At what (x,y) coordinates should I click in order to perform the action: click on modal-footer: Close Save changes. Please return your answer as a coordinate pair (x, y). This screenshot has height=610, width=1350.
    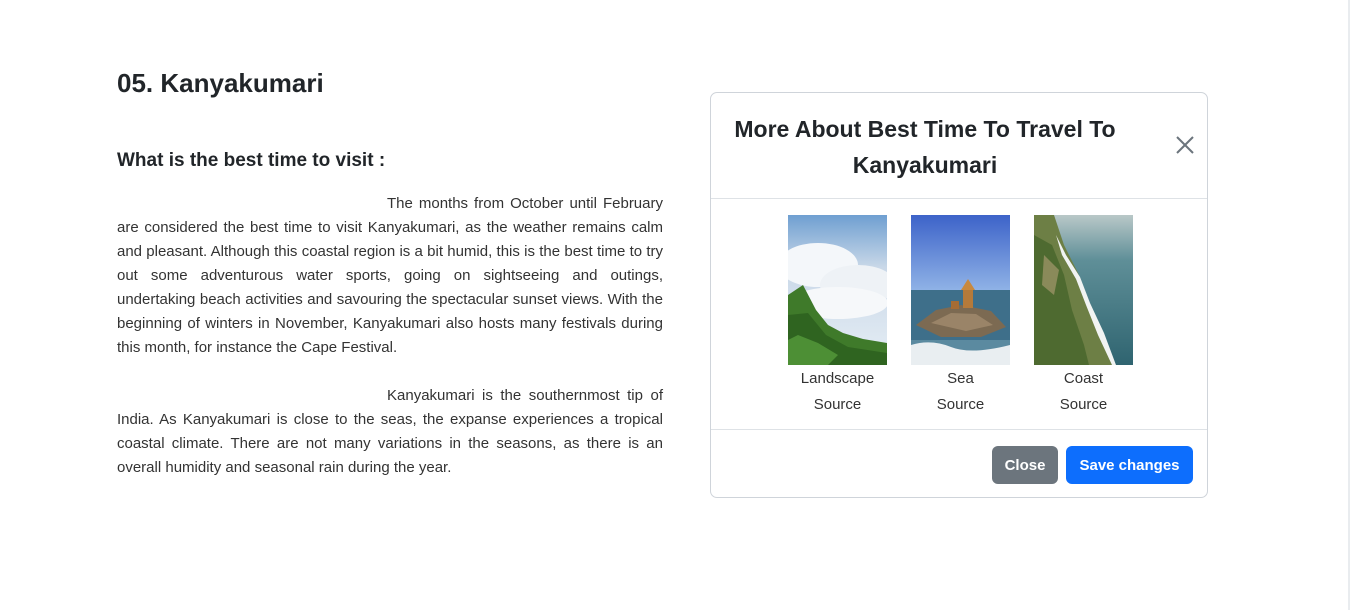
    Looking at the image, I should click on (959, 465).